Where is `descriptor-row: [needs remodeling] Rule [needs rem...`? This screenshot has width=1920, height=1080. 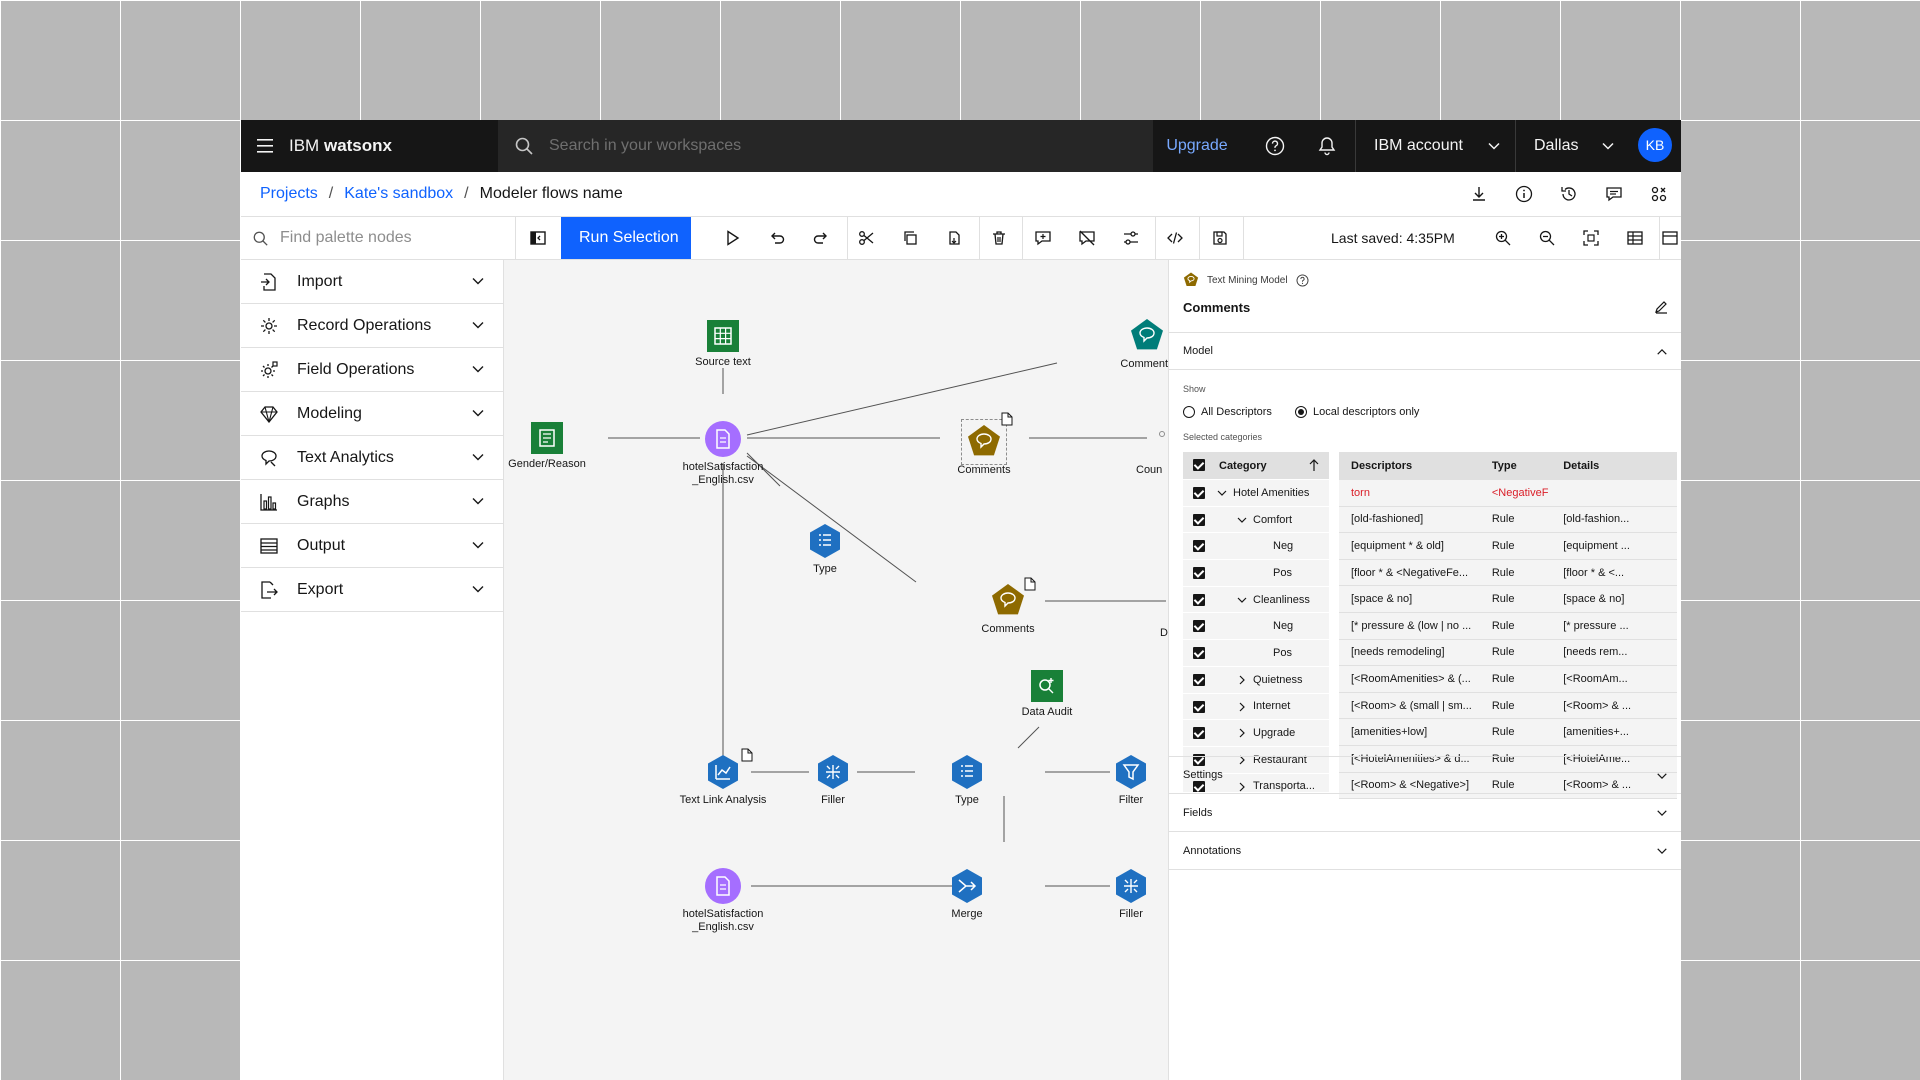 descriptor-row: [needs remodeling] Rule [needs rem... is located at coordinates (1508, 653).